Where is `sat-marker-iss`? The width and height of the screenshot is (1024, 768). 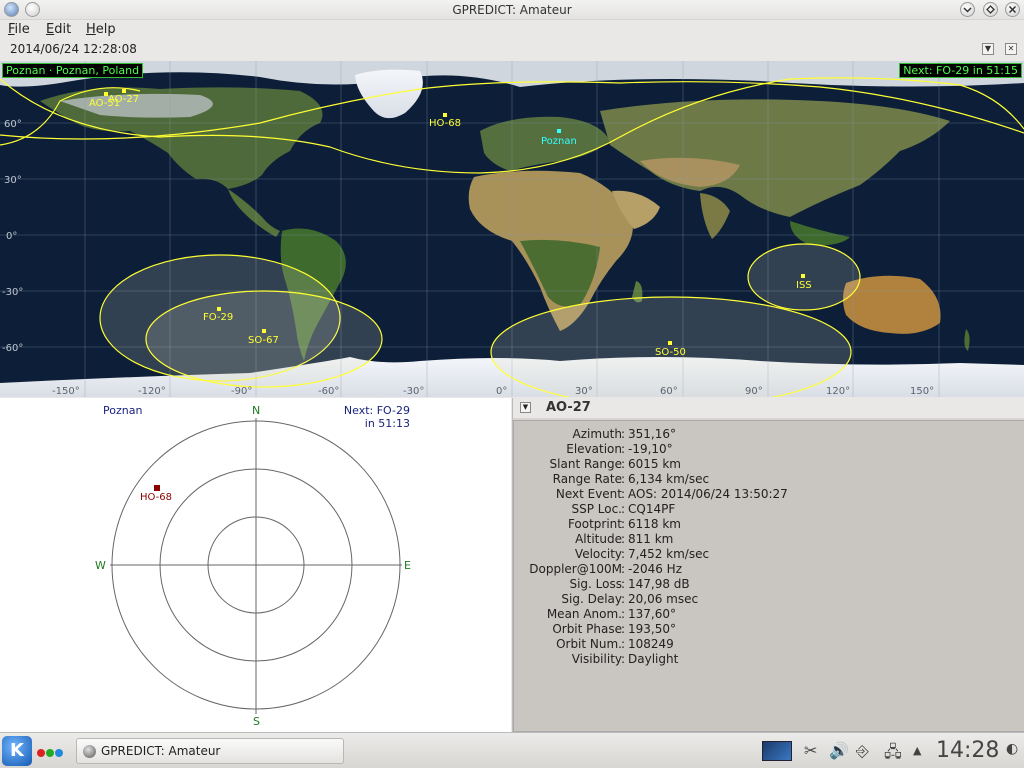
sat-marker-iss is located at coordinates (803, 276).